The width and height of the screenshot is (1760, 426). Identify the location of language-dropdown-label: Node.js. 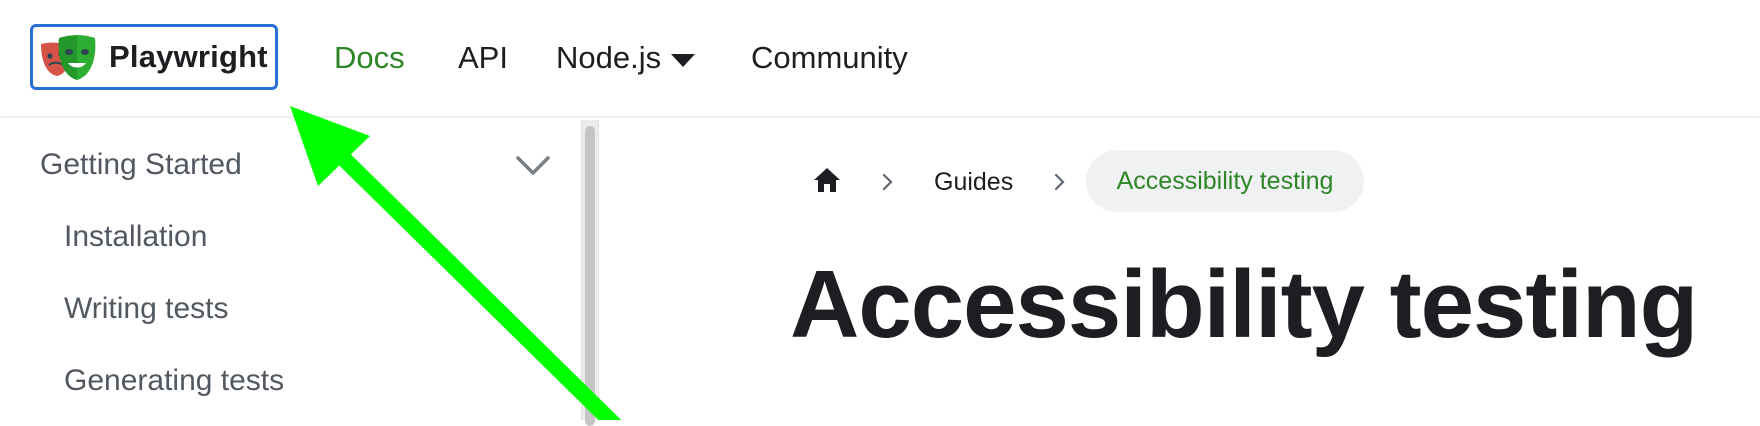
(609, 57).